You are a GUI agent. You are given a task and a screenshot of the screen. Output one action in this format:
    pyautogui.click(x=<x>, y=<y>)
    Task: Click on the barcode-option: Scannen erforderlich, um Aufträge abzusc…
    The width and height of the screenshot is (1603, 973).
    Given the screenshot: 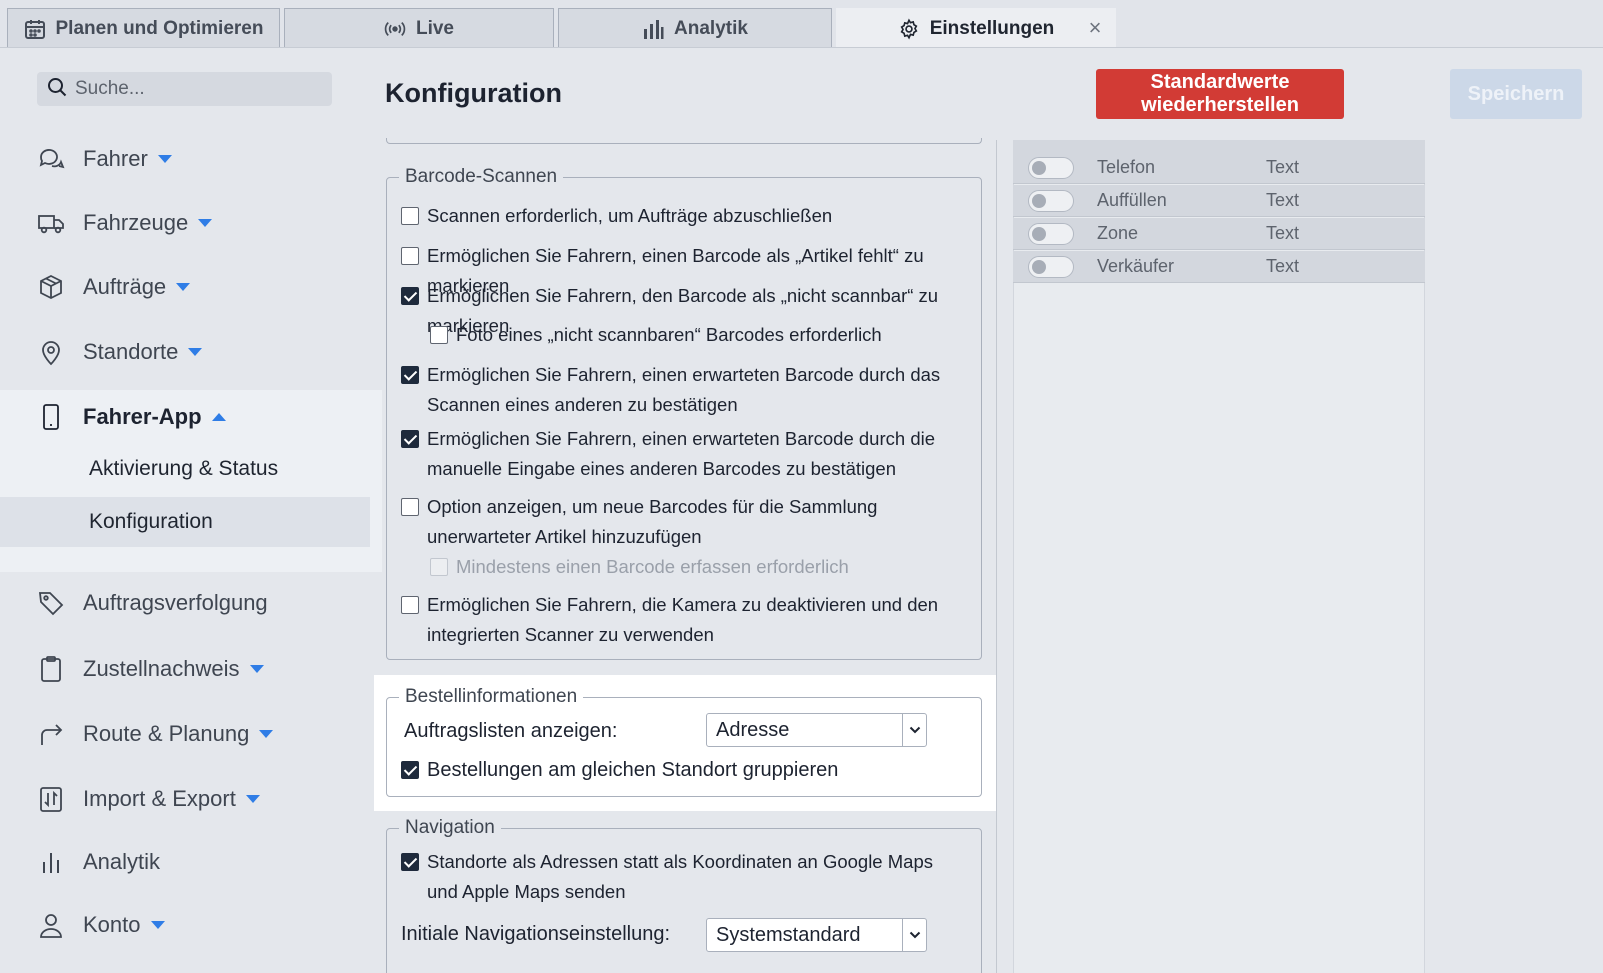 What is the action you would take?
    pyautogui.click(x=686, y=216)
    